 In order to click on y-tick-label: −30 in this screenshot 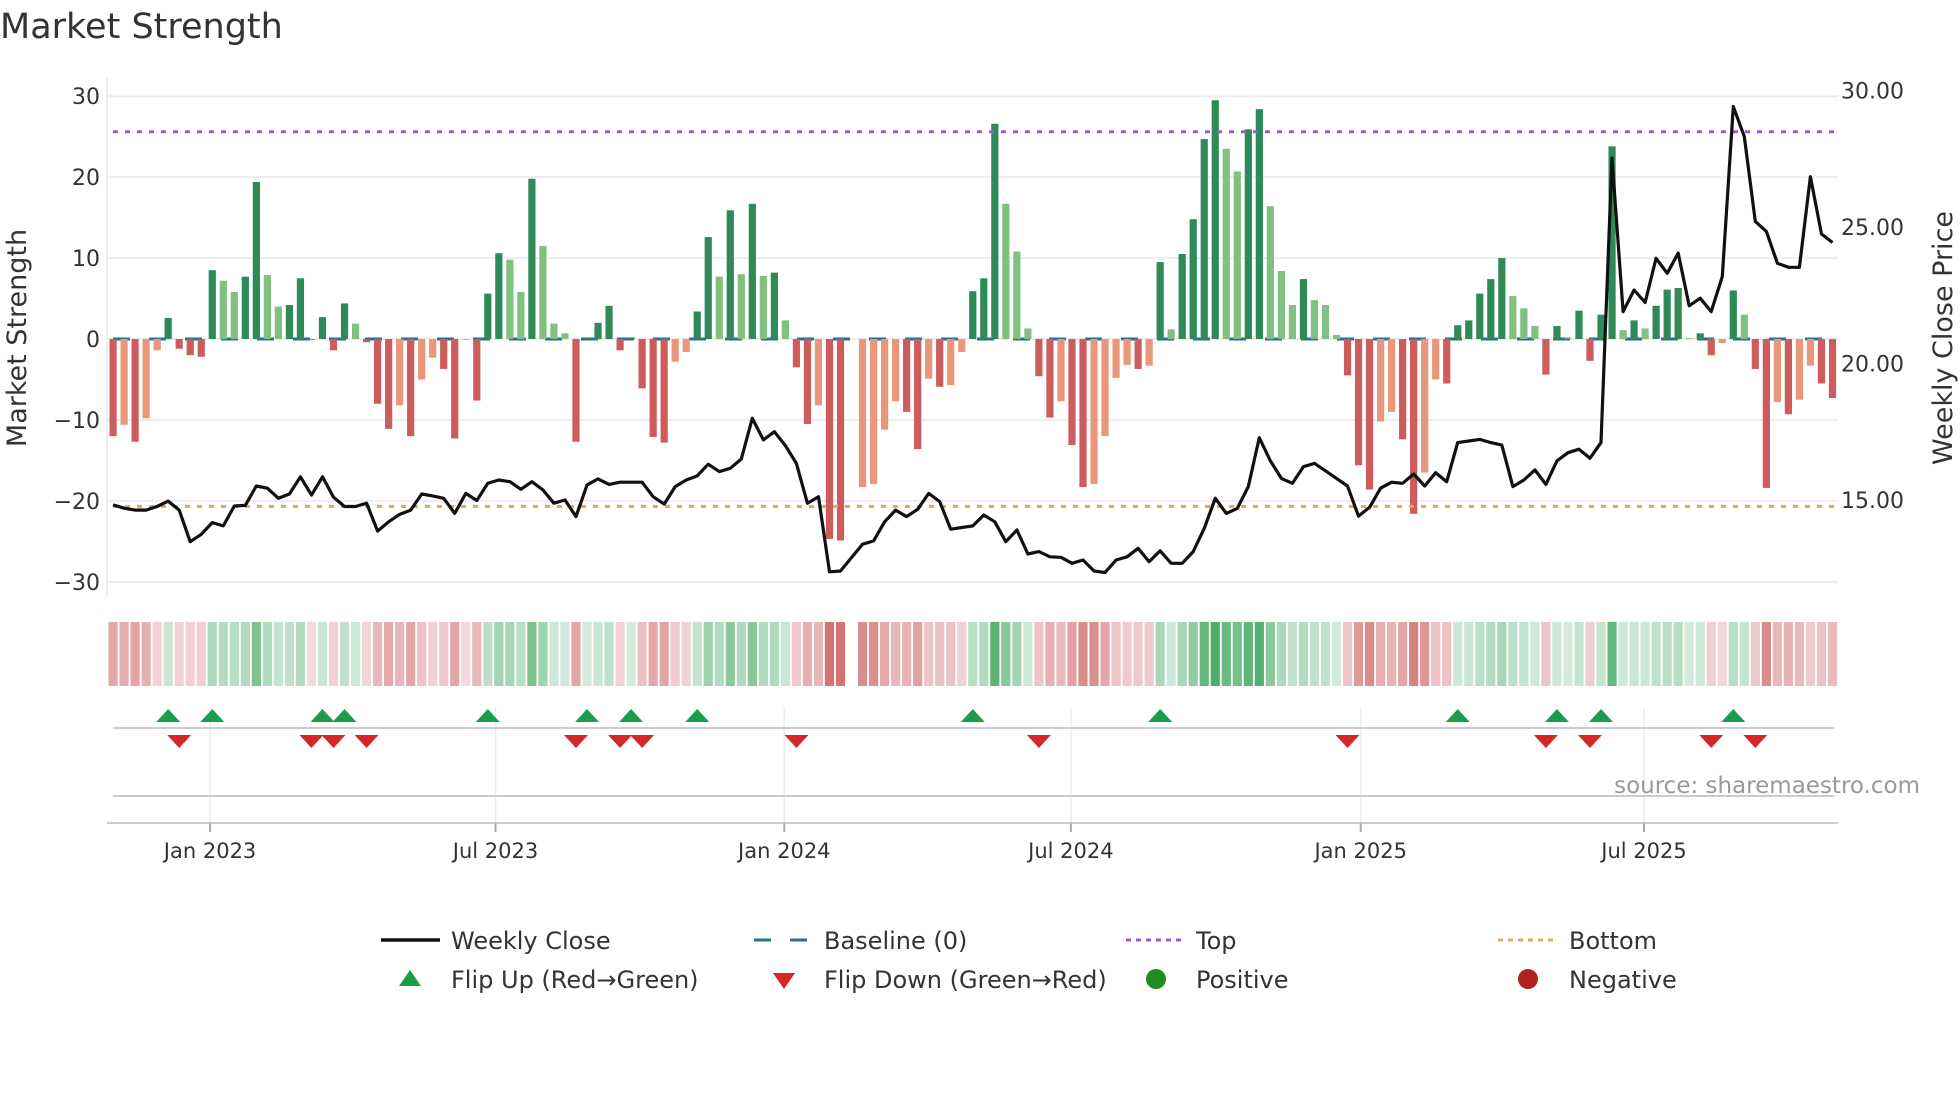, I will do `click(77, 583)`.